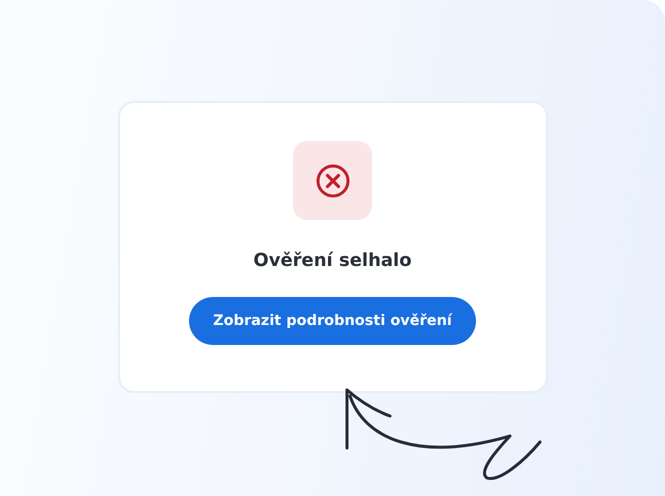  I want to click on close-circle-icon, so click(333, 181).